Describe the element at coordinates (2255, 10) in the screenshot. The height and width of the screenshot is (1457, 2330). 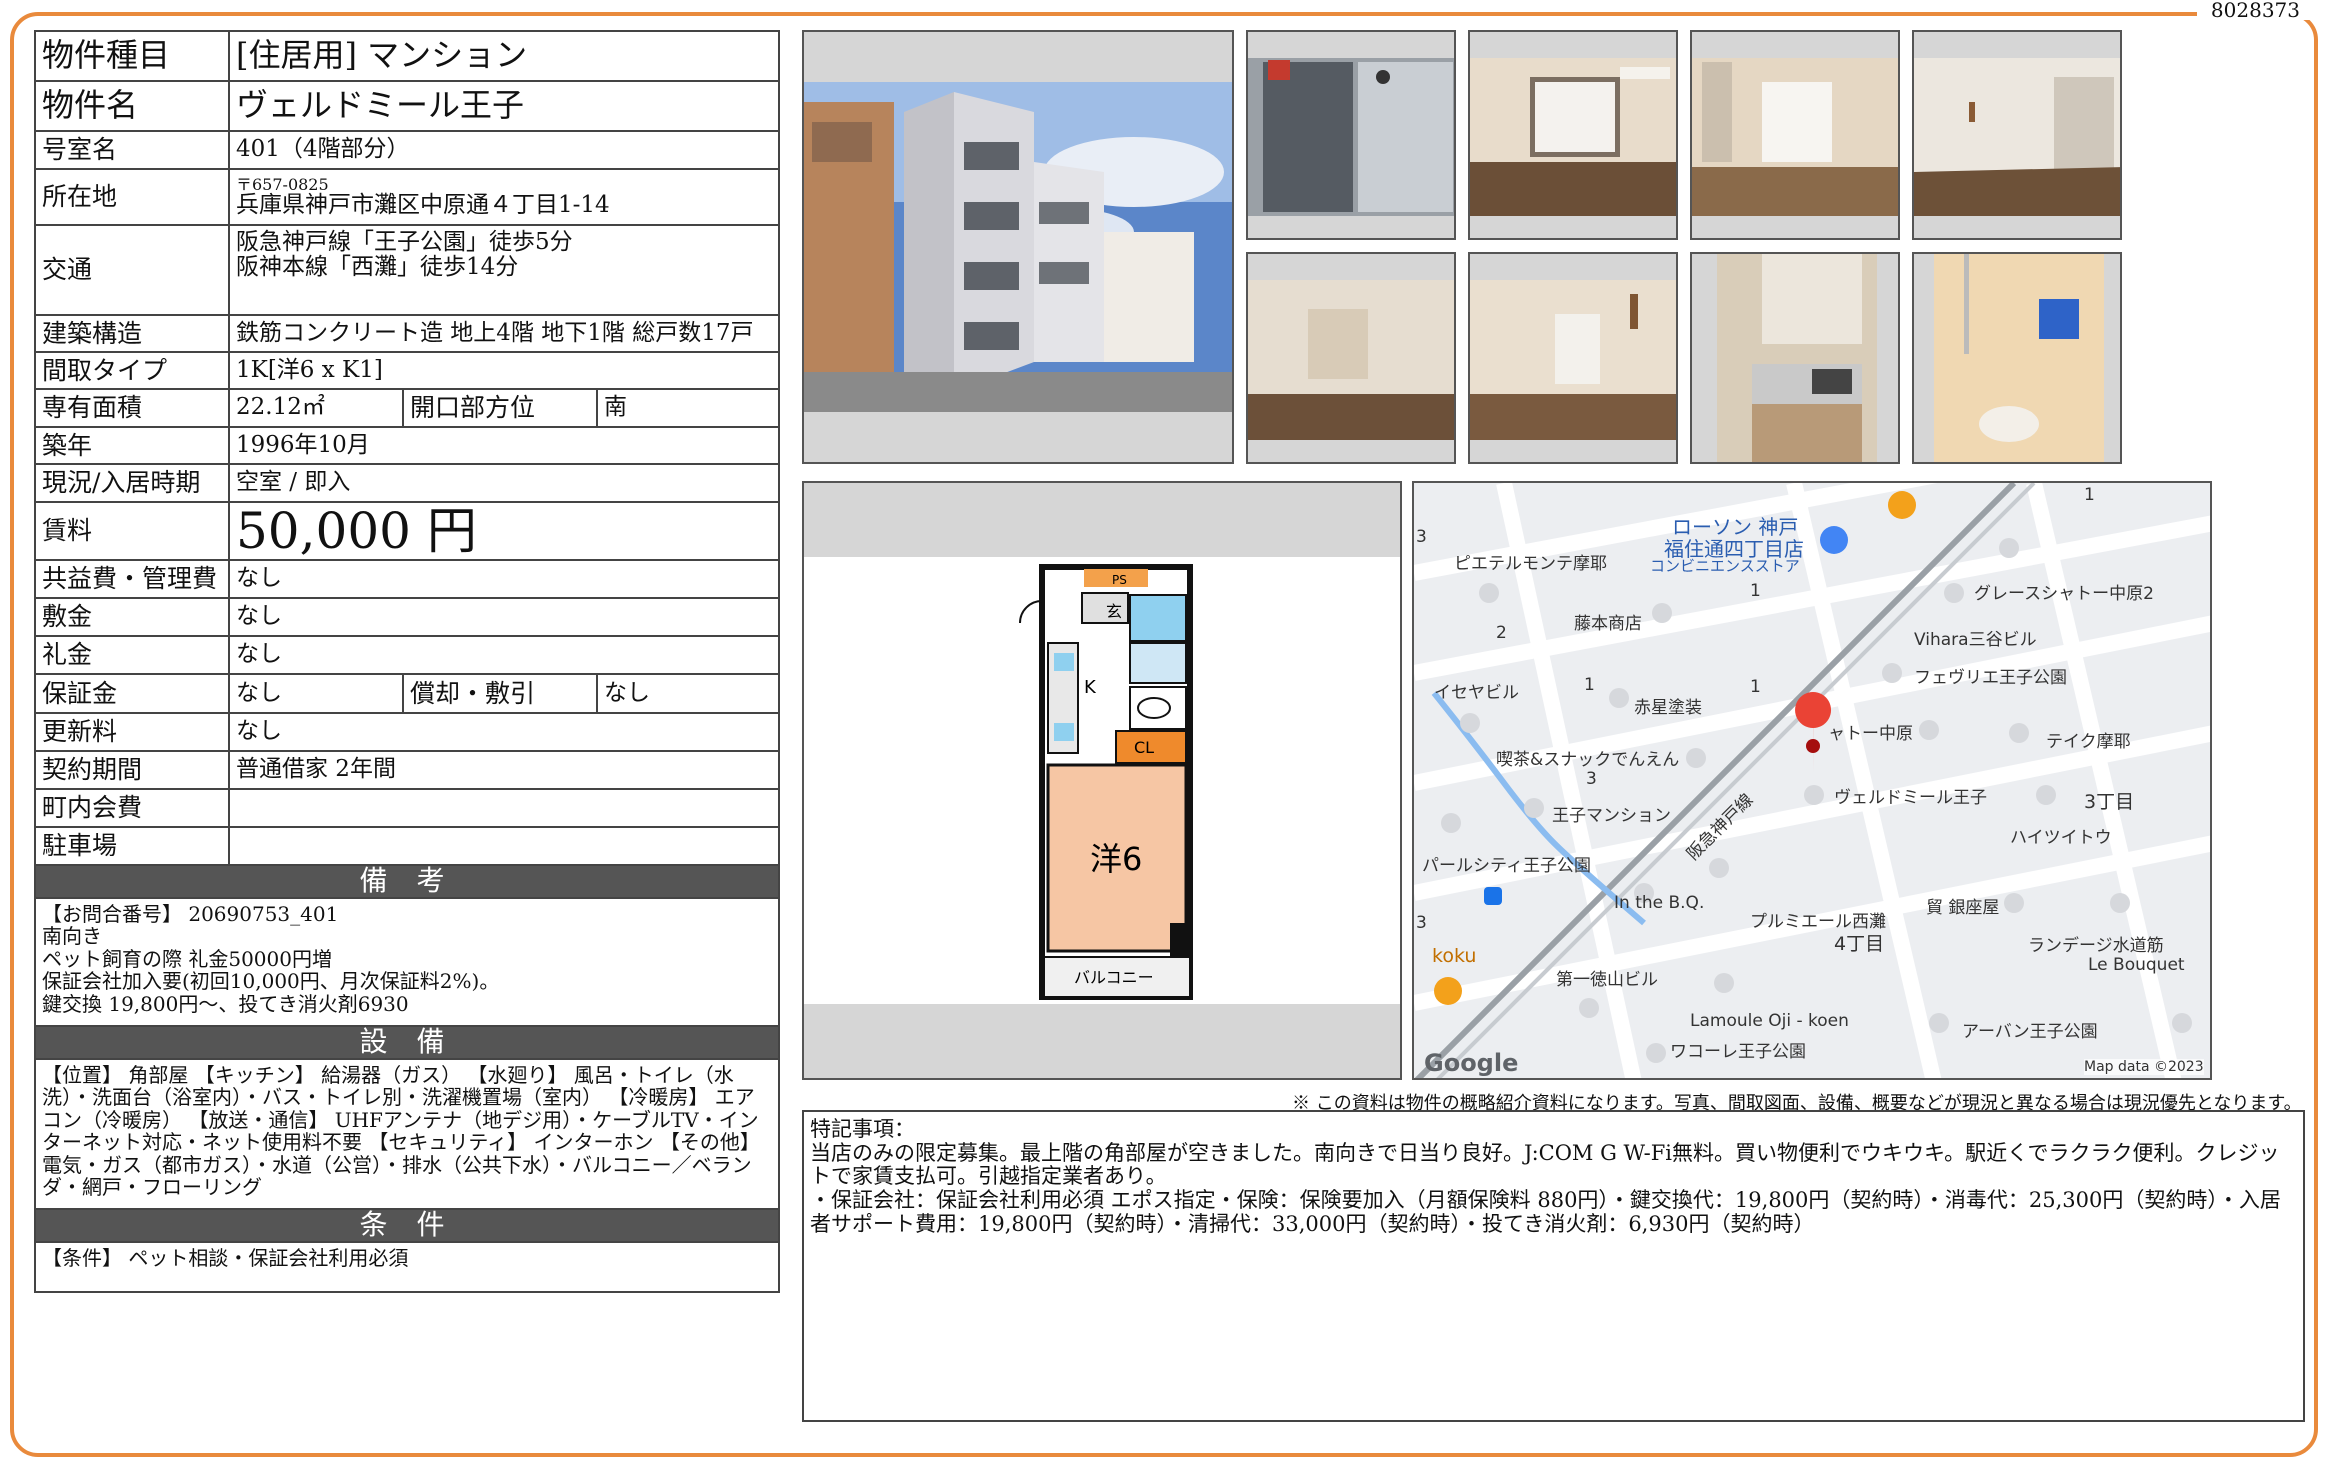
I see `document-number: 8028373` at that location.